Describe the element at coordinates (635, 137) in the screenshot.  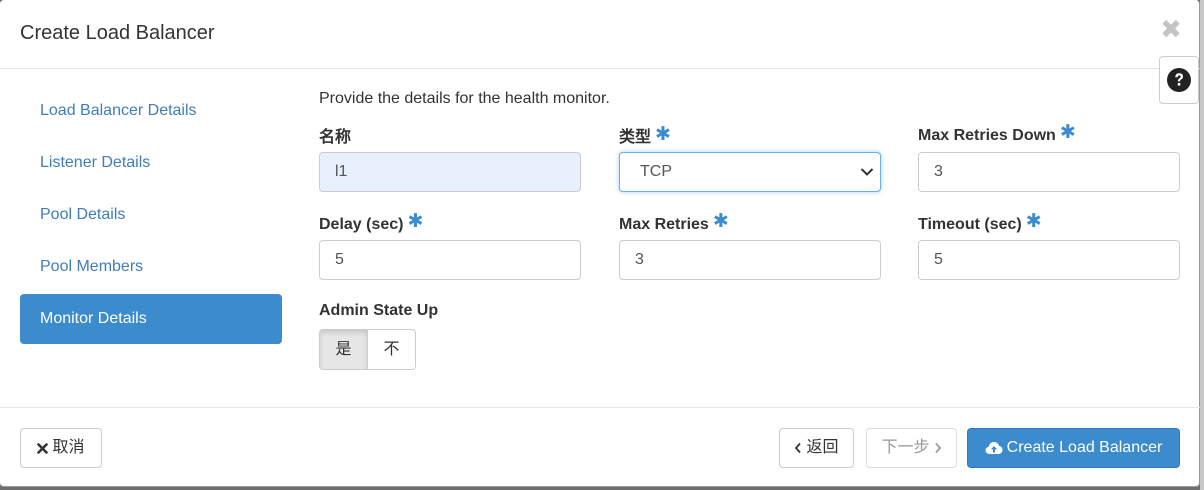
I see `type-label-text: 类型` at that location.